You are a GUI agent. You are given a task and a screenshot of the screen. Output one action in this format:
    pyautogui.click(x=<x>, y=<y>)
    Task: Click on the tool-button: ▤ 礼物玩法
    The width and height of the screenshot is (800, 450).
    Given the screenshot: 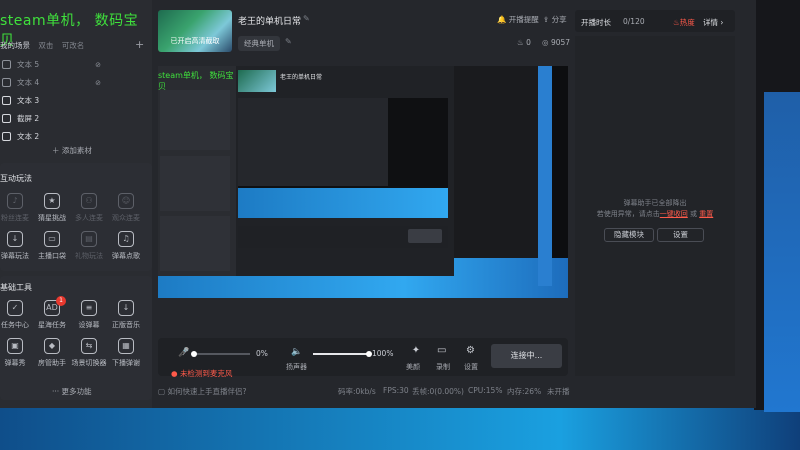 What is the action you would take?
    pyautogui.click(x=89, y=246)
    